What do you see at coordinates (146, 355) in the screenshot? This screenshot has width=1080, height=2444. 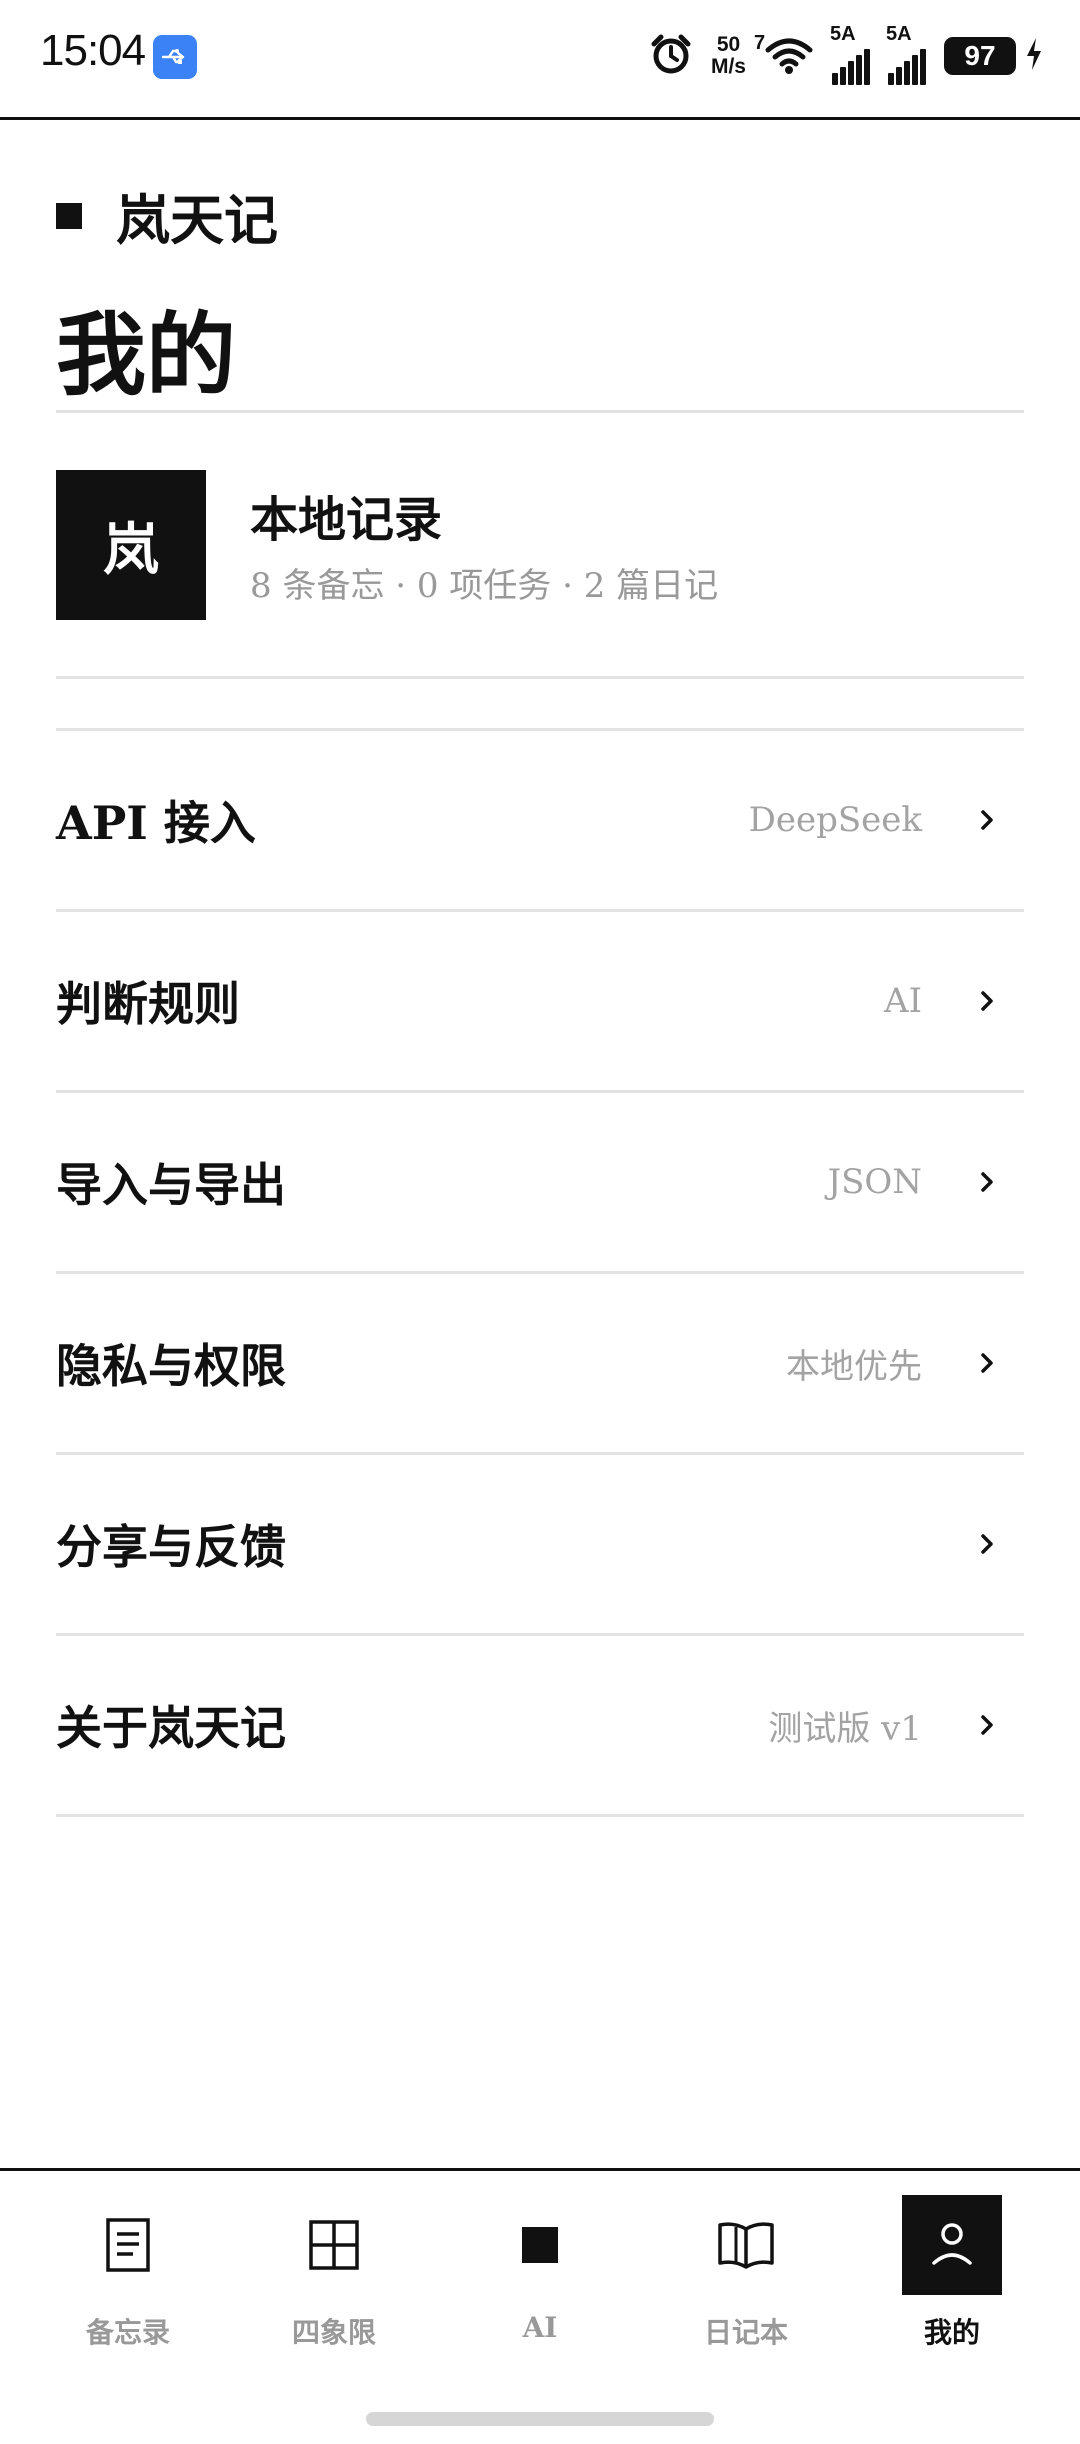 I see `page-title: 我的` at bounding box center [146, 355].